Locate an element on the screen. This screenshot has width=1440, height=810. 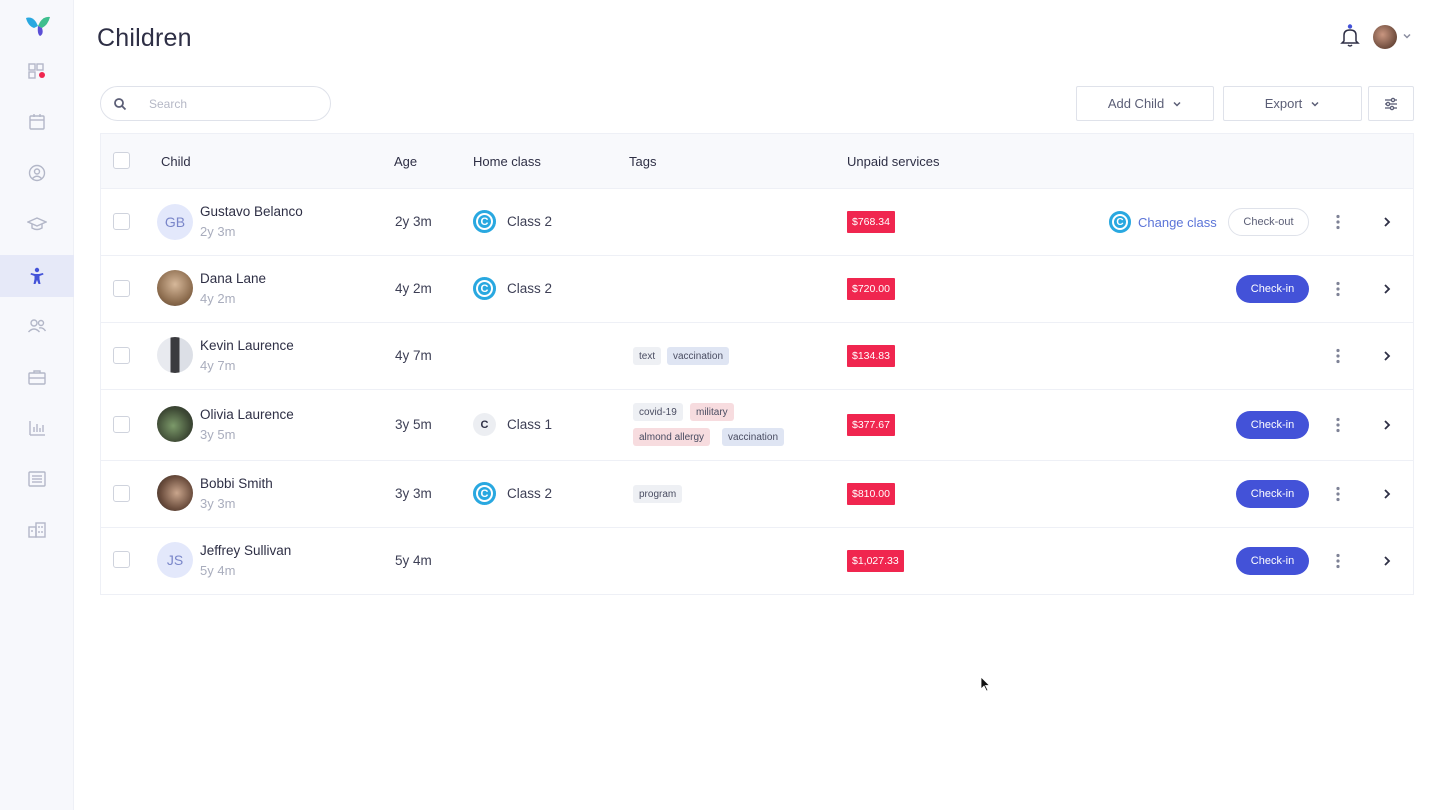
sidebar-item-reports is located at coordinates (37, 428).